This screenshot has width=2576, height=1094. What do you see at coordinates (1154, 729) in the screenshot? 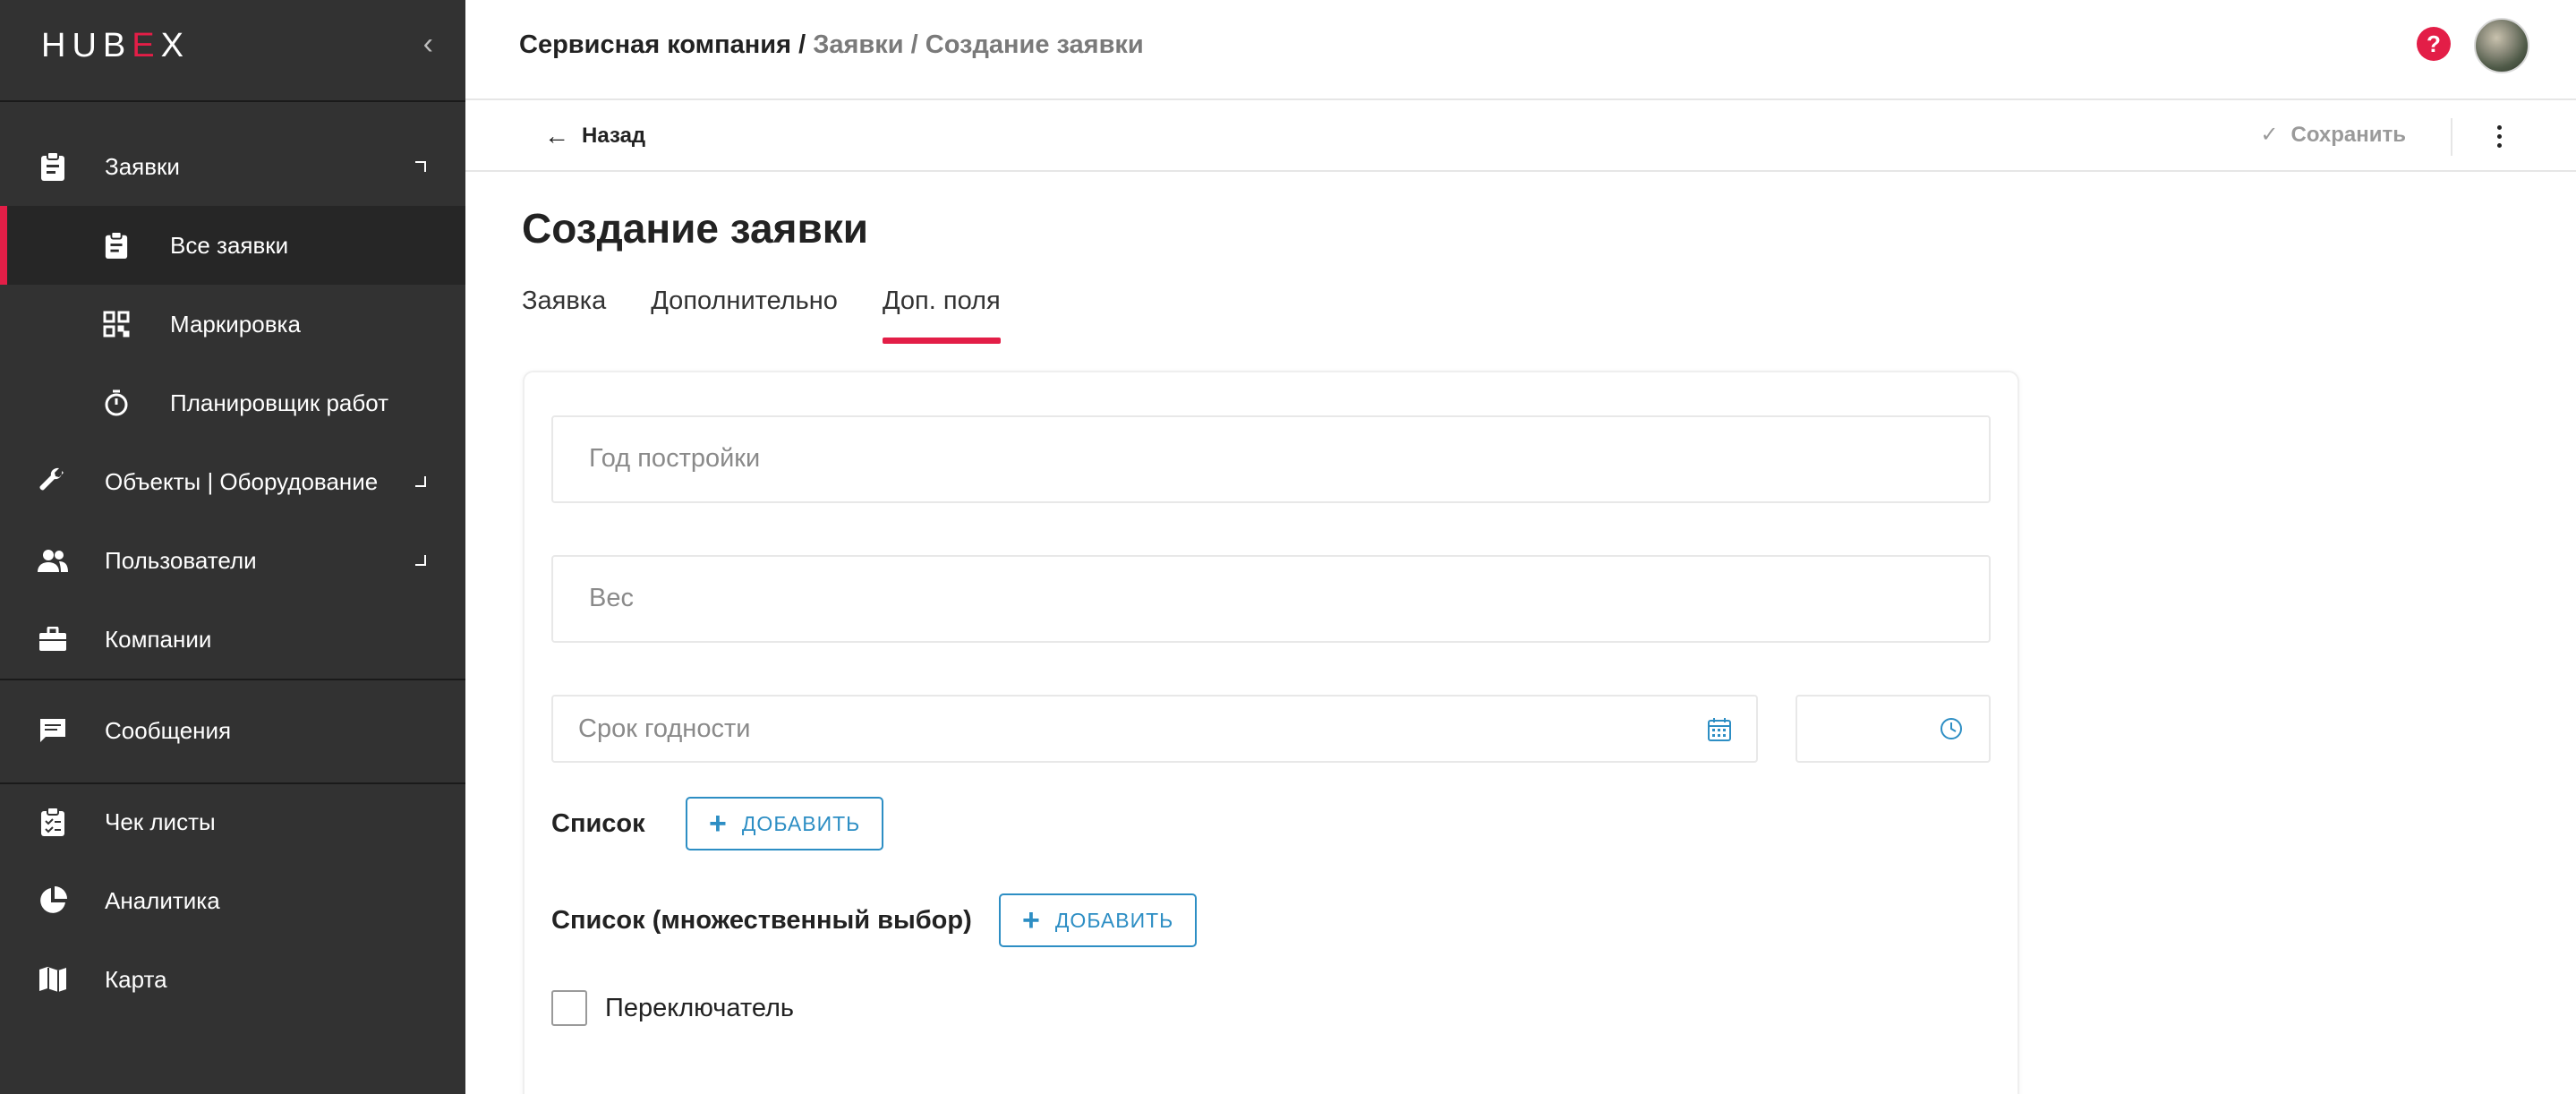
I see `expiry-date-field: Срок годности` at bounding box center [1154, 729].